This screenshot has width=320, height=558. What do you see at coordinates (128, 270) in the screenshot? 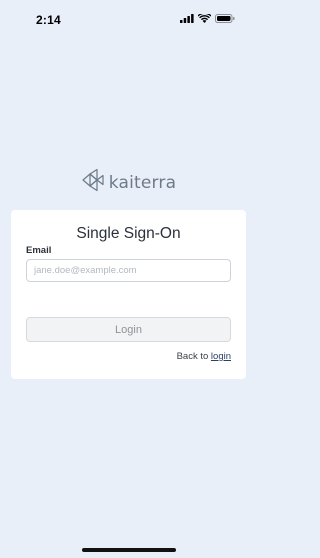
I see `email-field` at bounding box center [128, 270].